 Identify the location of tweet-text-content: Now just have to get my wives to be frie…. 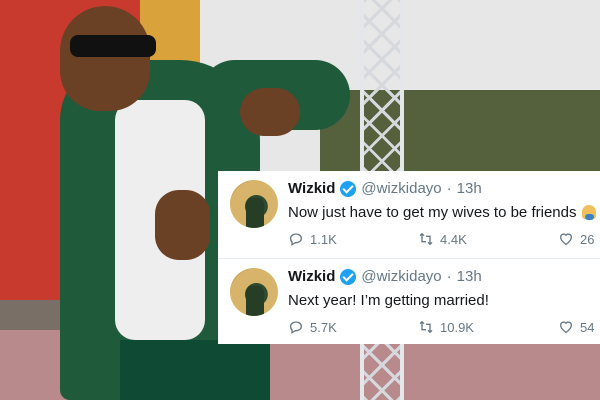
(432, 212).